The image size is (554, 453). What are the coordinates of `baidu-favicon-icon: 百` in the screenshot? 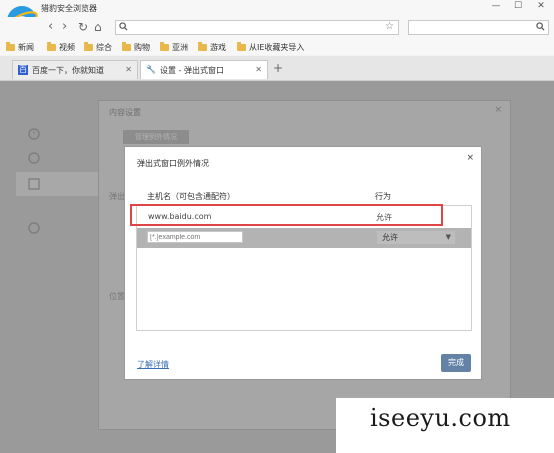 It's located at (23, 70).